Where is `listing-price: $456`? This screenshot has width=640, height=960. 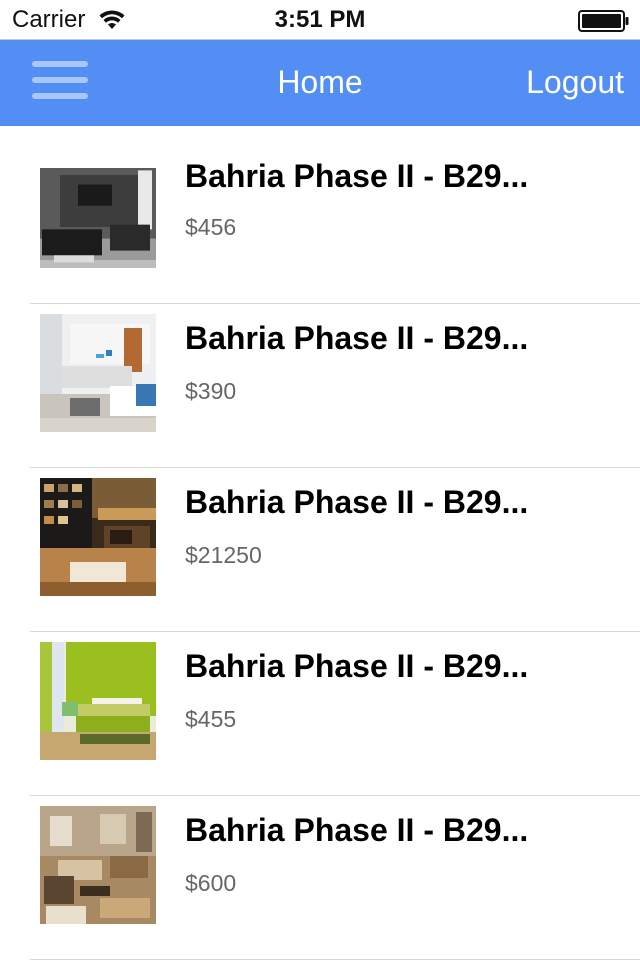
listing-price: $456 is located at coordinates (211, 227).